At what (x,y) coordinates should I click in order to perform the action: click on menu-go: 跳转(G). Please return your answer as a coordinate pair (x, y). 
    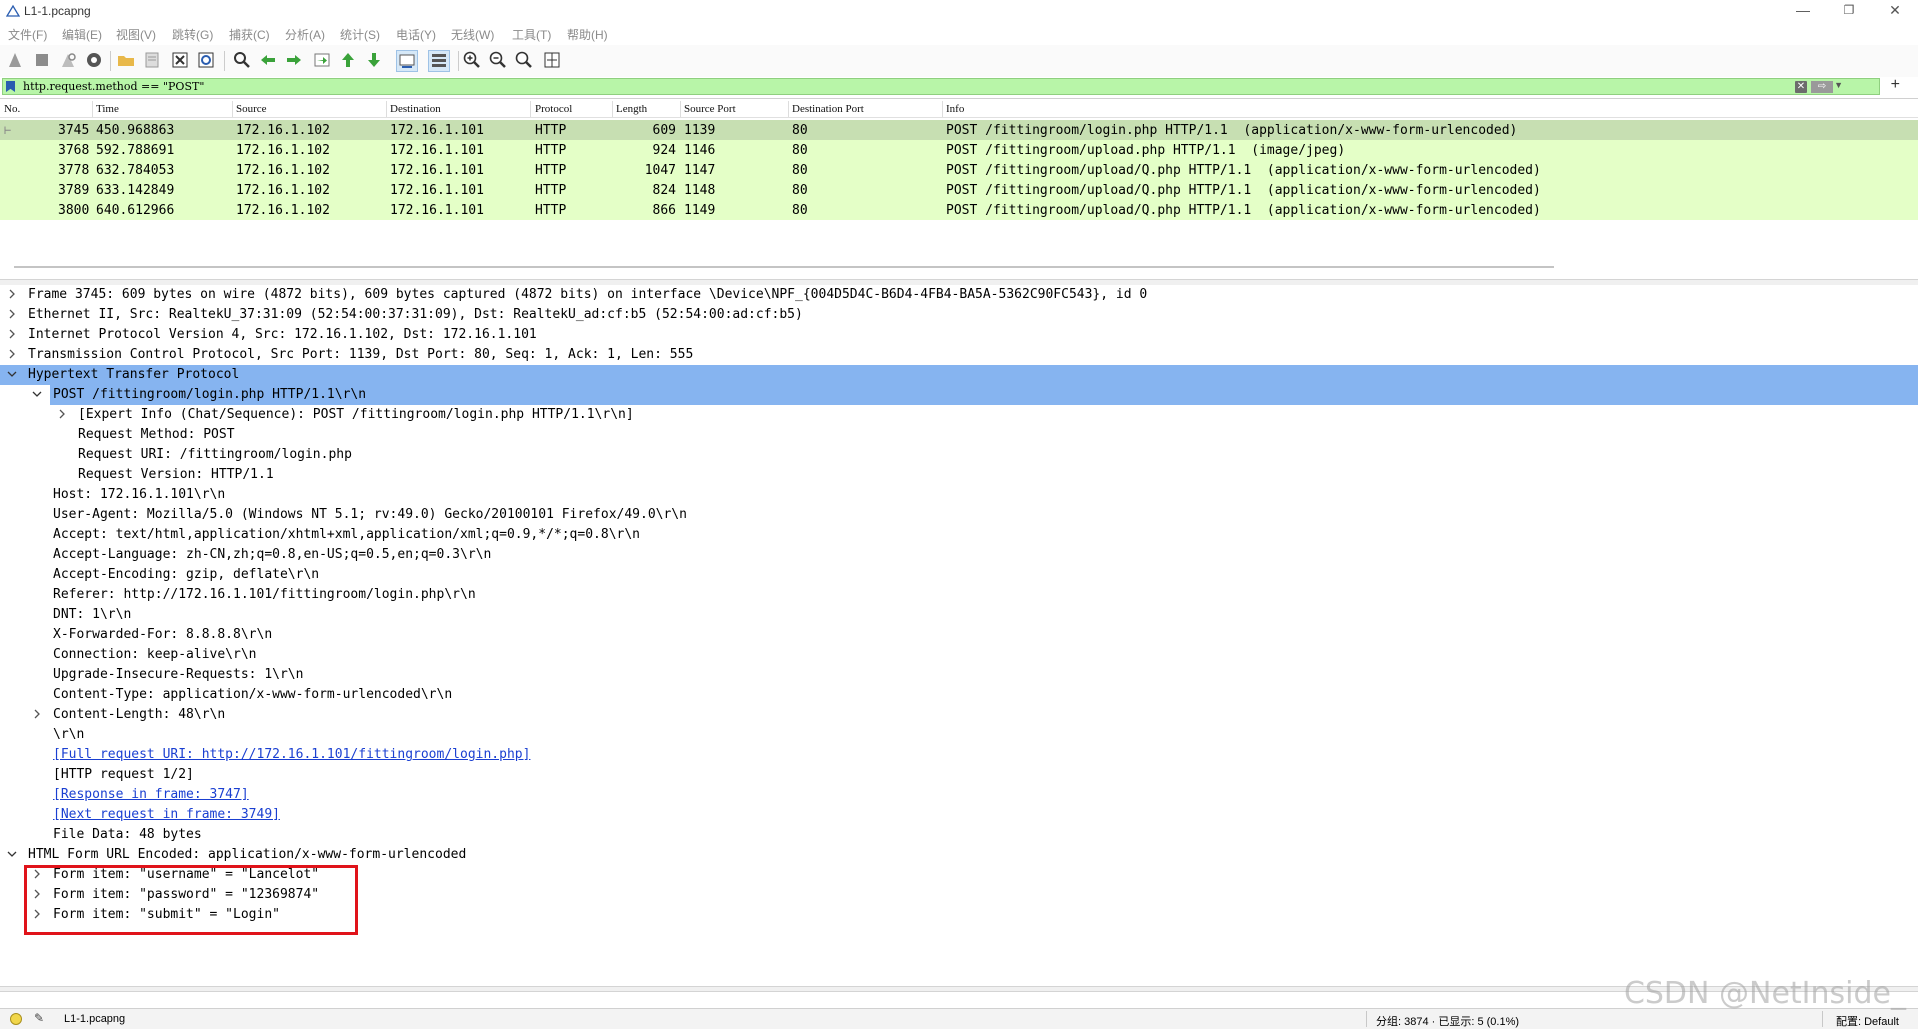
    Looking at the image, I should click on (192, 34).